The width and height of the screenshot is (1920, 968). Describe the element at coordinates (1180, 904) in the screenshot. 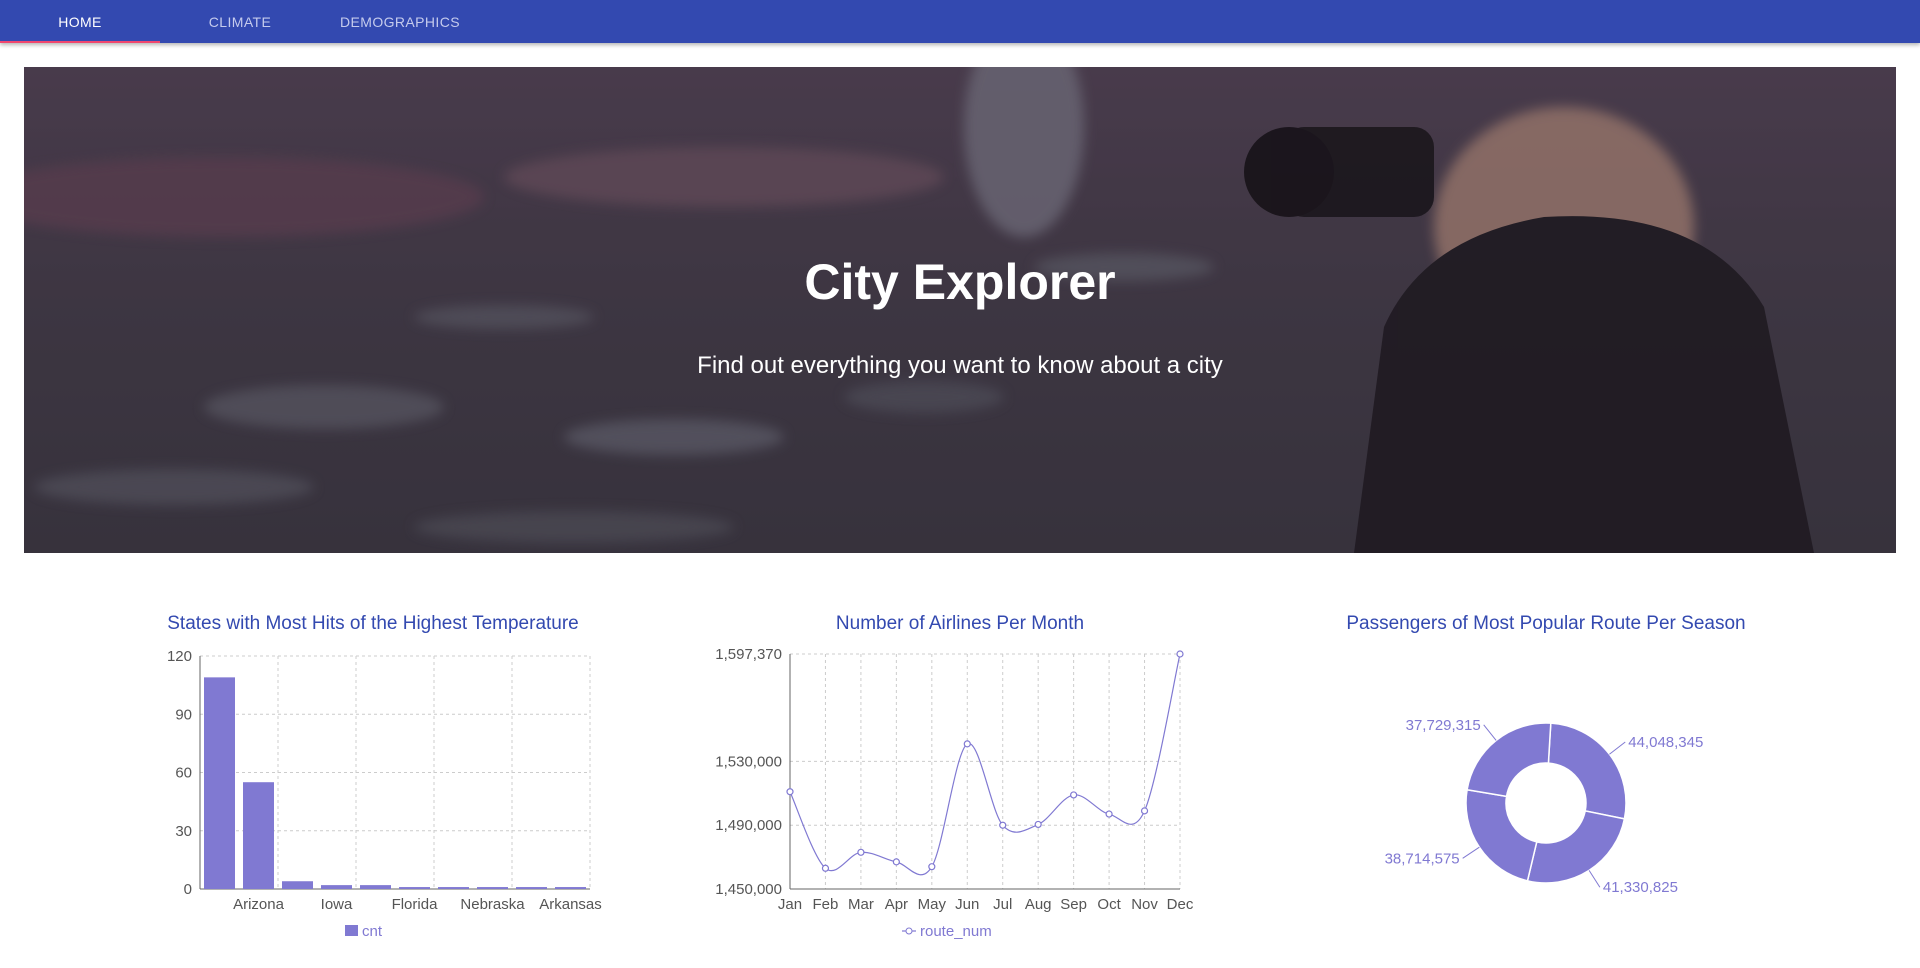

I see `x-tick-label: Dec` at that location.